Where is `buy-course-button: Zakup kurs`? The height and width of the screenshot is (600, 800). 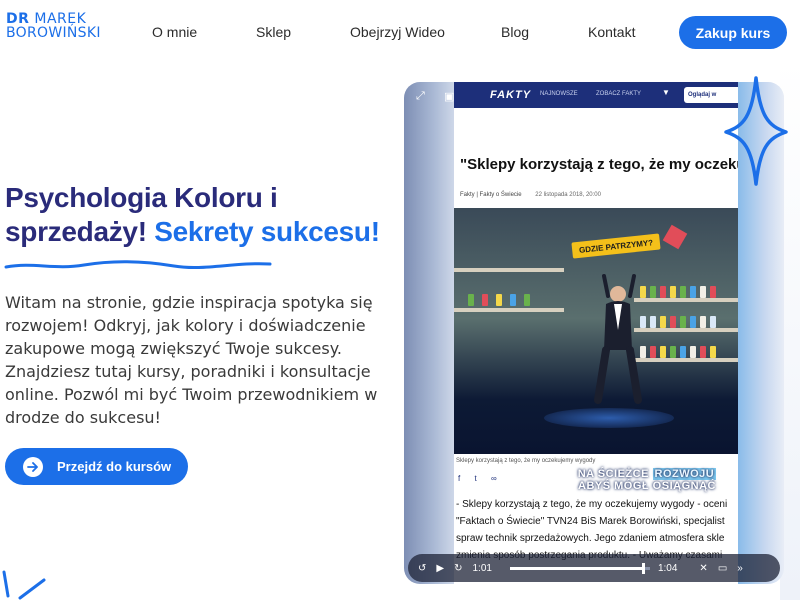
buy-course-button: Zakup kurs is located at coordinates (733, 32).